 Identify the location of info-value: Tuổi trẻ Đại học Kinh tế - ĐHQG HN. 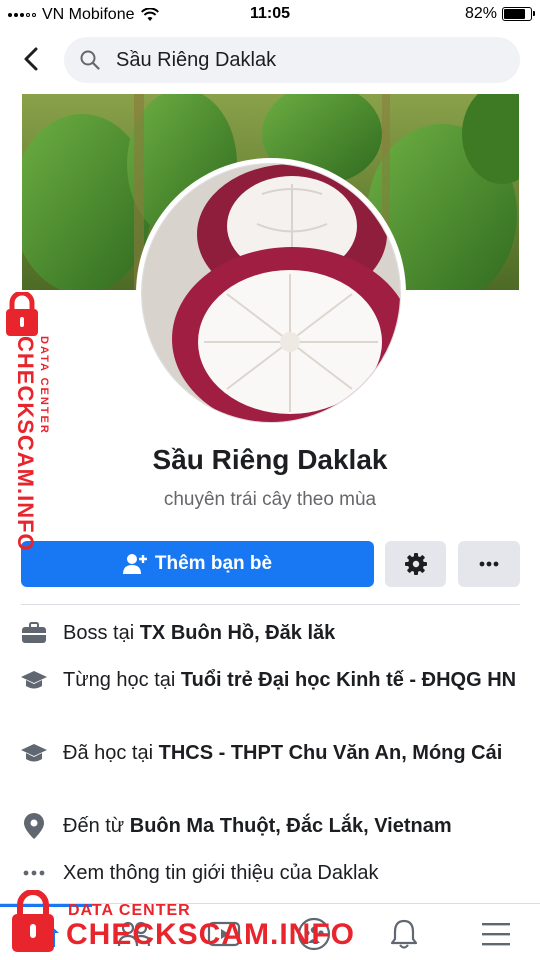
(348, 680).